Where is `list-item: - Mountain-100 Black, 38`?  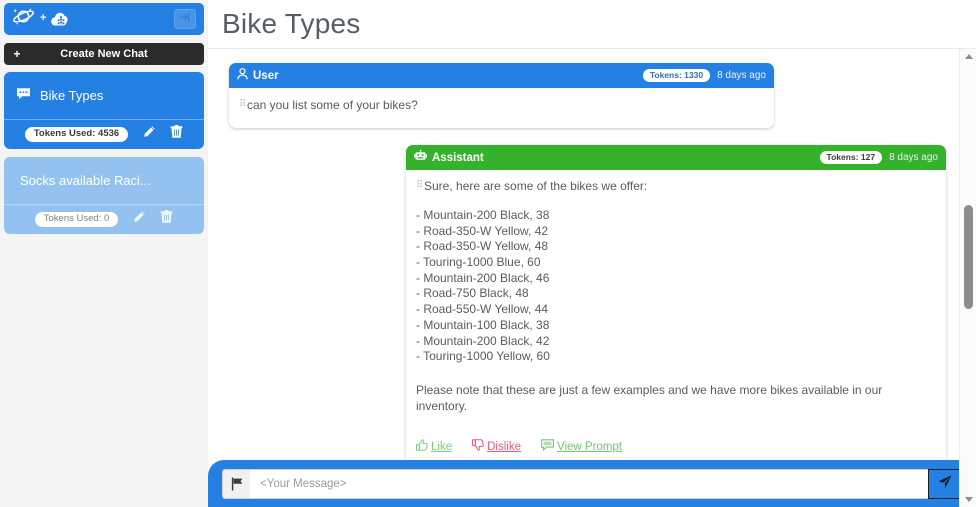
list-item: - Mountain-100 Black, 38 is located at coordinates (483, 324).